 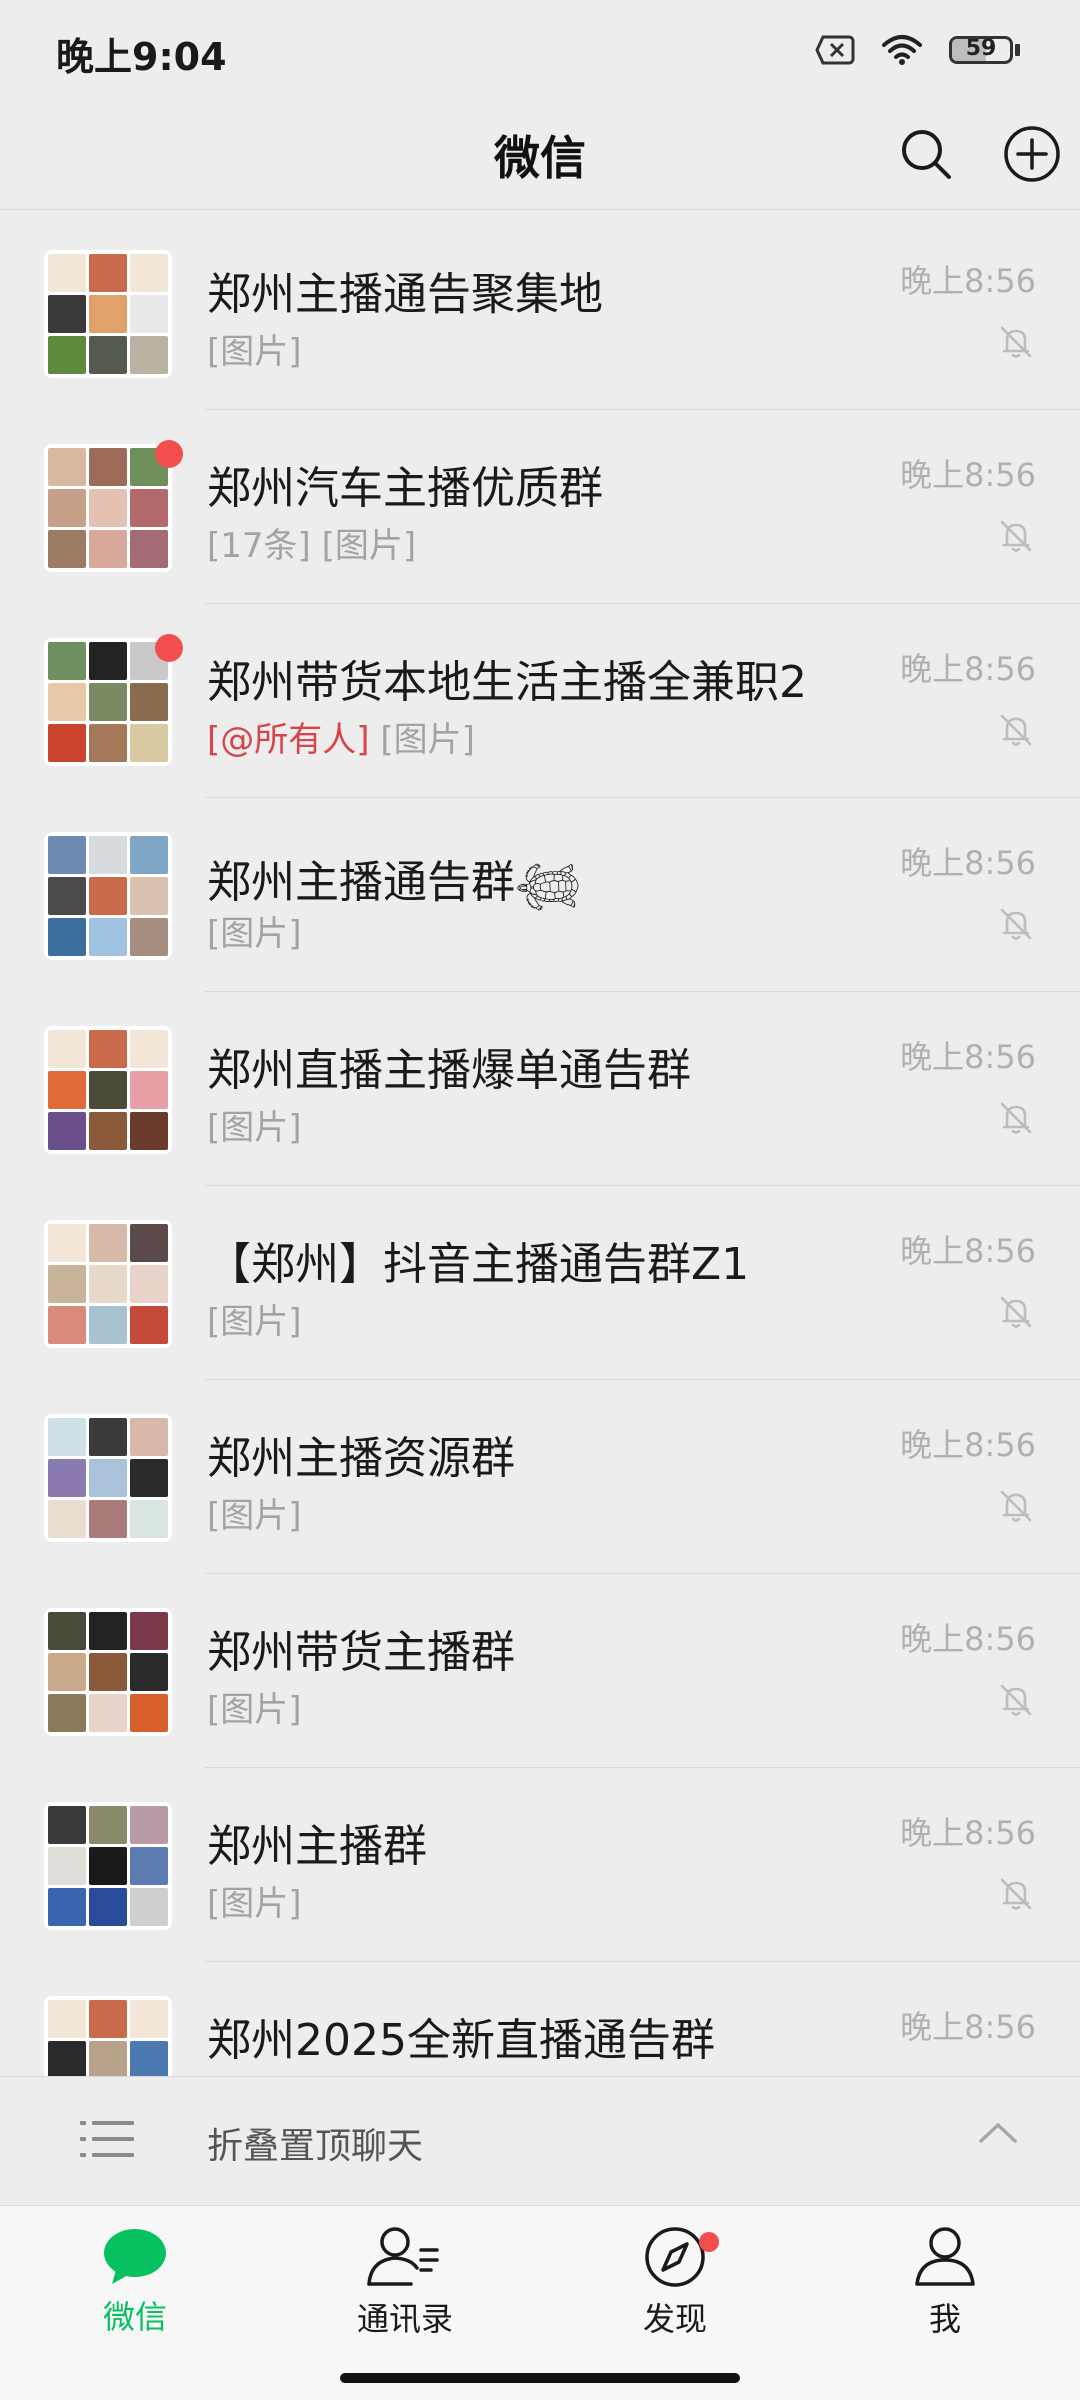 I want to click on chat-name: 郑州2025全新直播通告群, so click(x=461, y=2040).